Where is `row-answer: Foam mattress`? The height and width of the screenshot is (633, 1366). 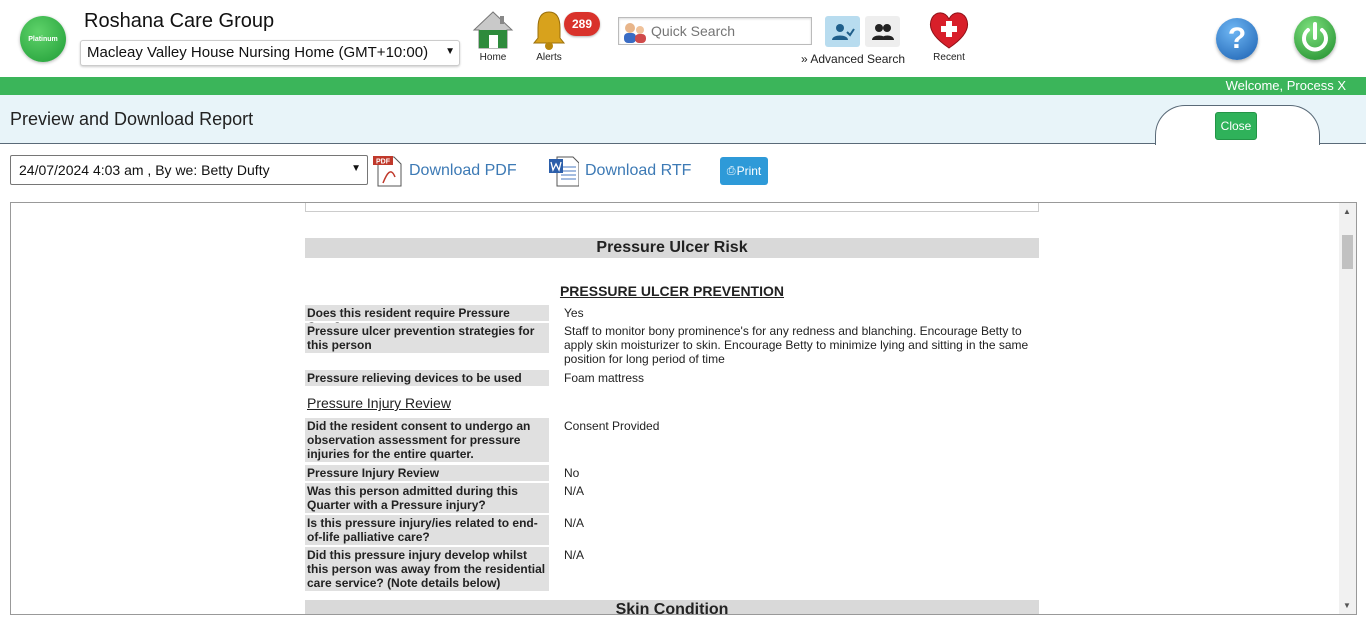
row-answer: Foam mattress is located at coordinates (604, 378).